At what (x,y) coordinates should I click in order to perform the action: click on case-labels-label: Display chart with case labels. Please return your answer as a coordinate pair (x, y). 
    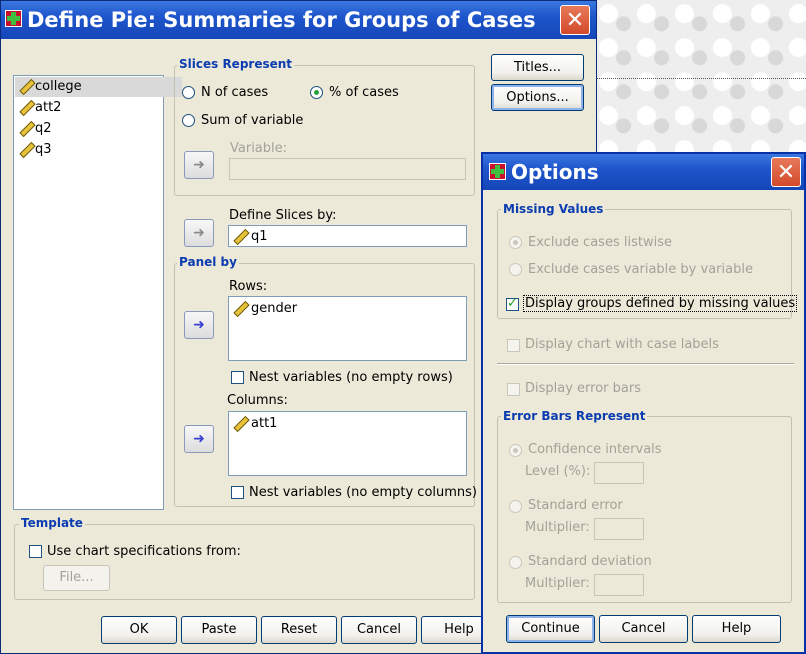
    Looking at the image, I should click on (622, 344).